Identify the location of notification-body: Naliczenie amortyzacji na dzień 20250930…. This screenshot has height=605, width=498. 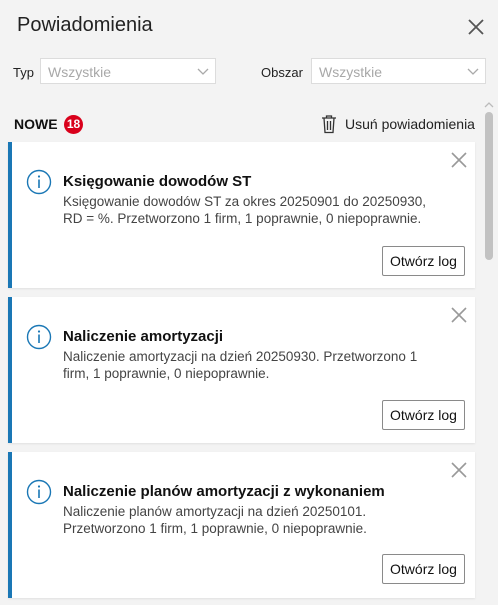
(240, 365).